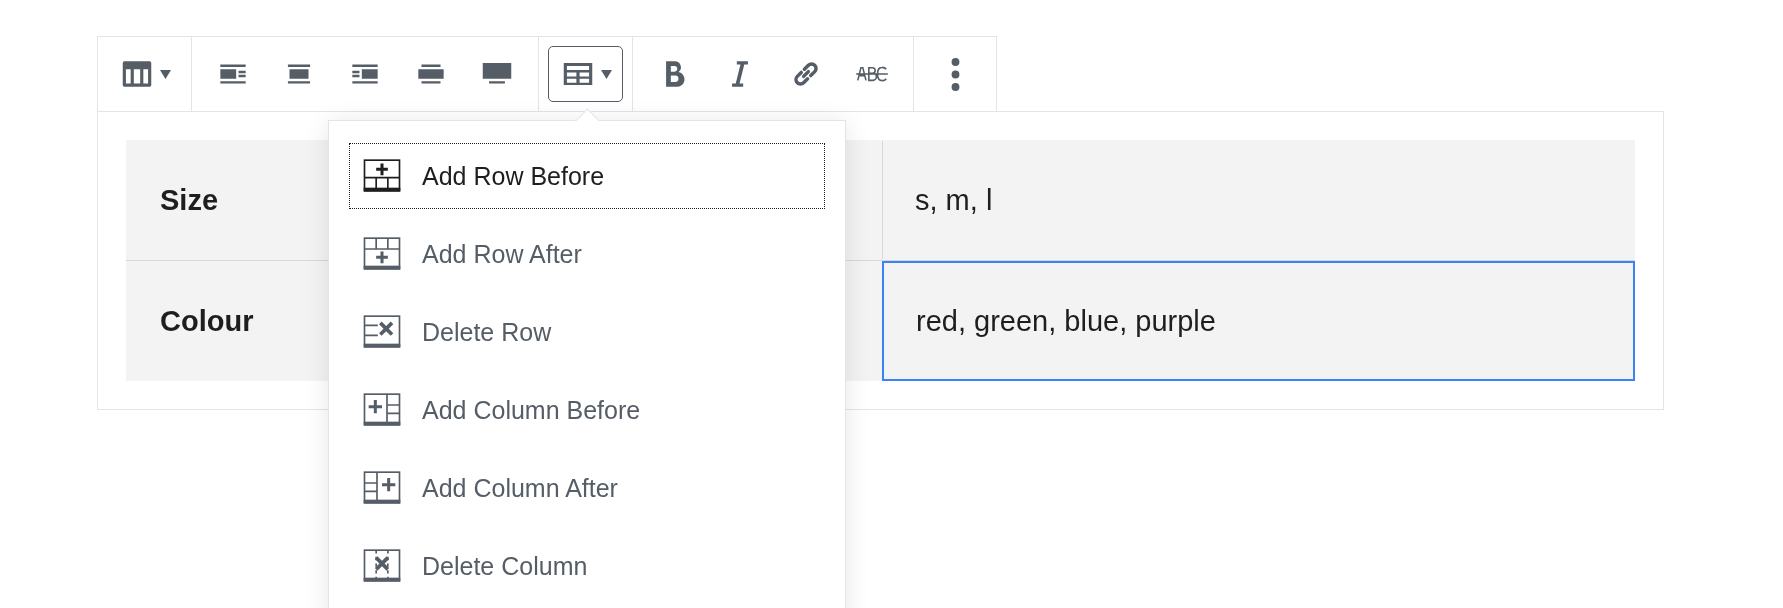 This screenshot has width=1783, height=608. Describe the element at coordinates (531, 410) in the screenshot. I see `menu-item-label: Add Column Before` at that location.